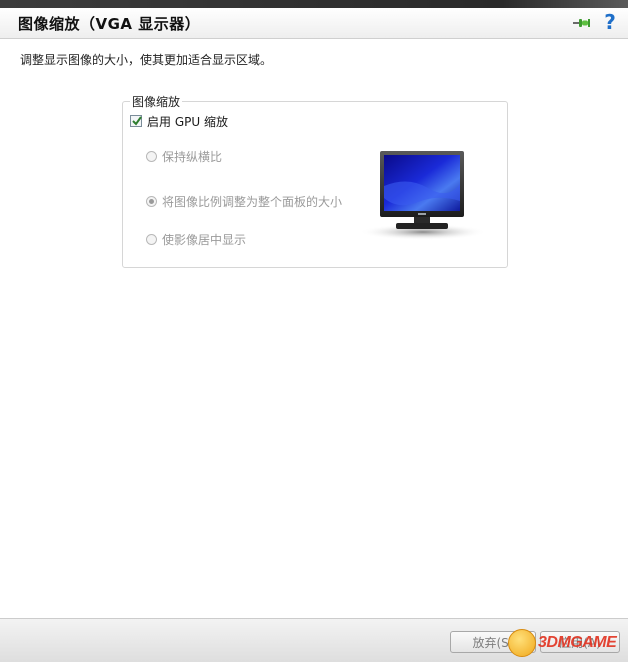 Image resolution: width=628 pixels, height=662 pixels. I want to click on gpu-scaling-checkbox: 启用 GPU 缩放, so click(179, 121).